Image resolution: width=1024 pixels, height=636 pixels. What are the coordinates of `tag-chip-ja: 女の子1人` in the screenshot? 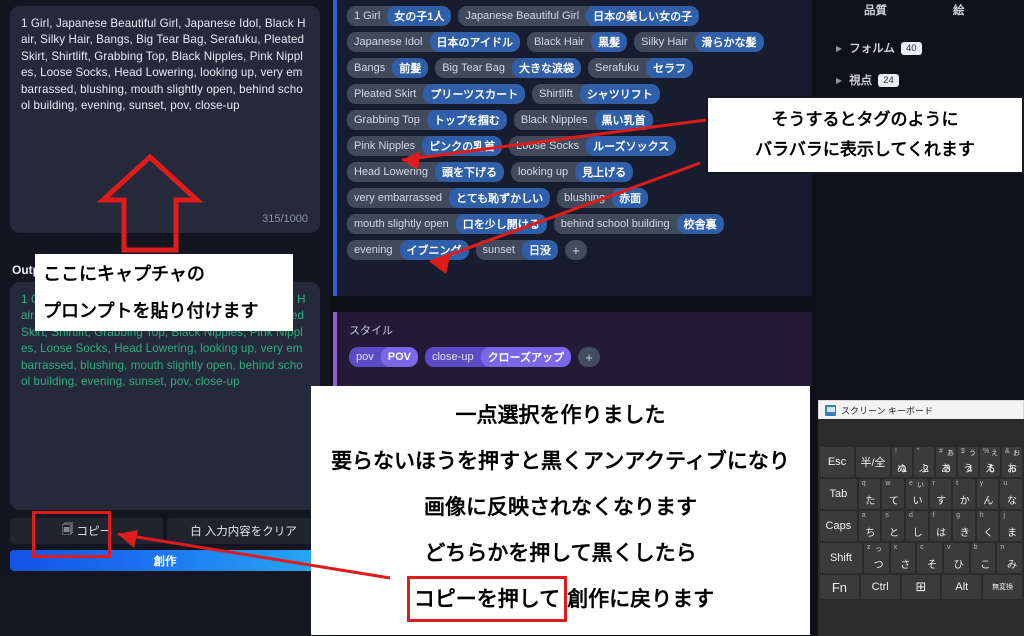 It's located at (419, 16).